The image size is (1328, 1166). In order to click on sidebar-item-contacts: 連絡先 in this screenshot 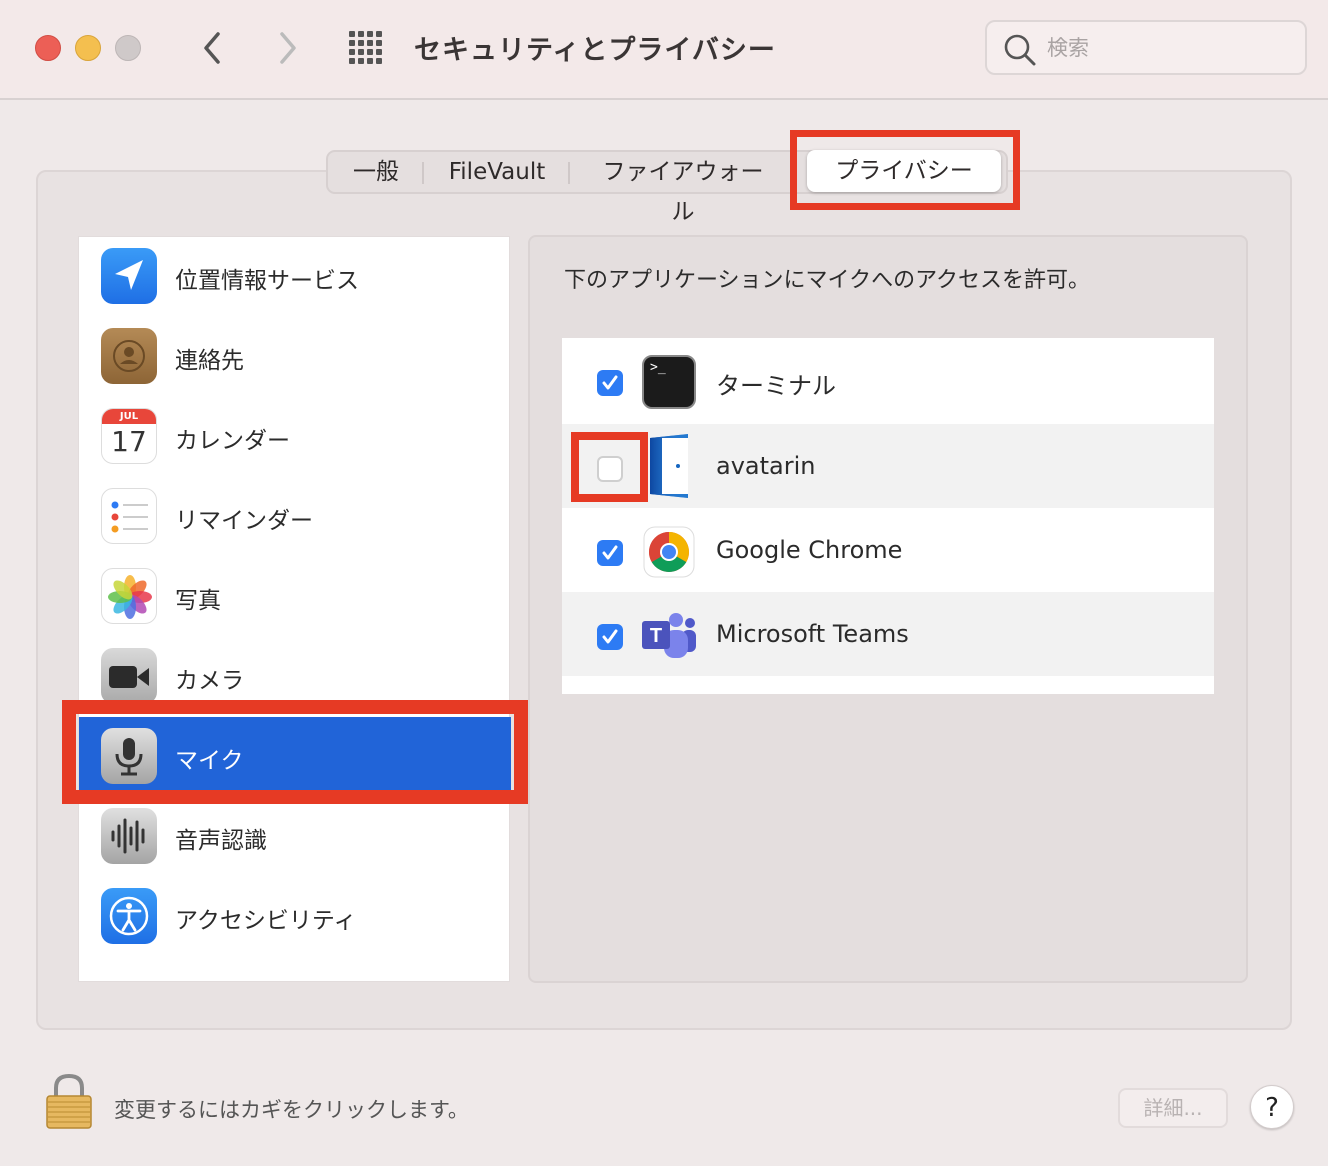, I will do `click(295, 357)`.